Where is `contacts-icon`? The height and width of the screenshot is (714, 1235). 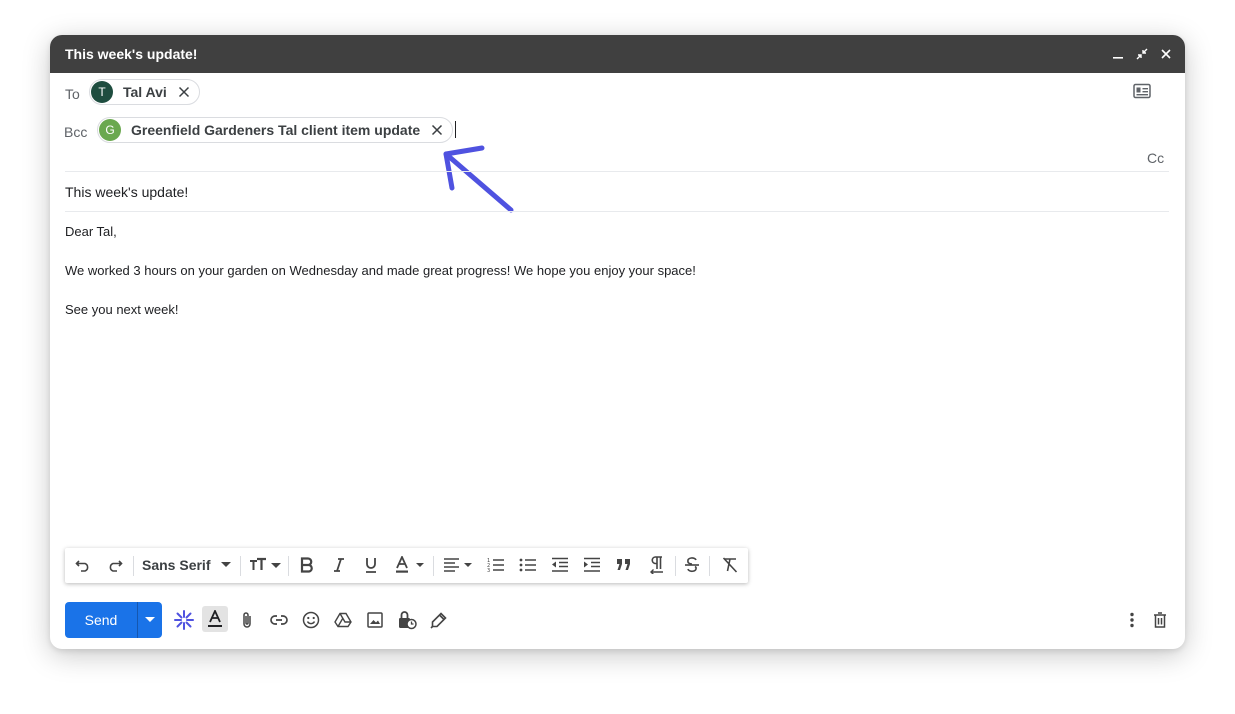
contacts-icon is located at coordinates (1143, 92).